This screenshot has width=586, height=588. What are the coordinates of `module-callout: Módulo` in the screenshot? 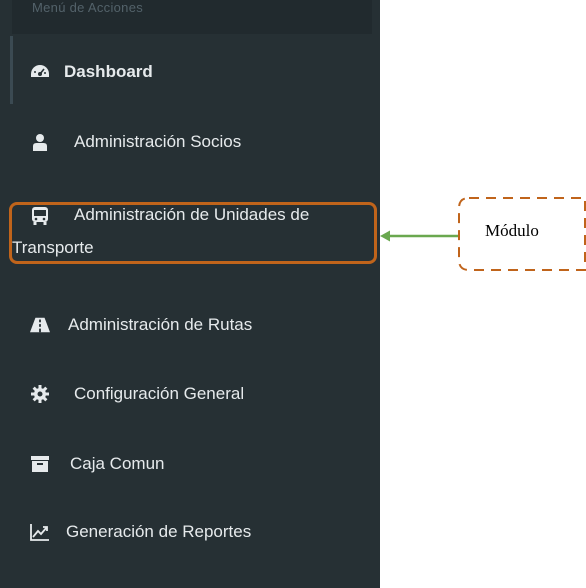 It's located at (521, 234).